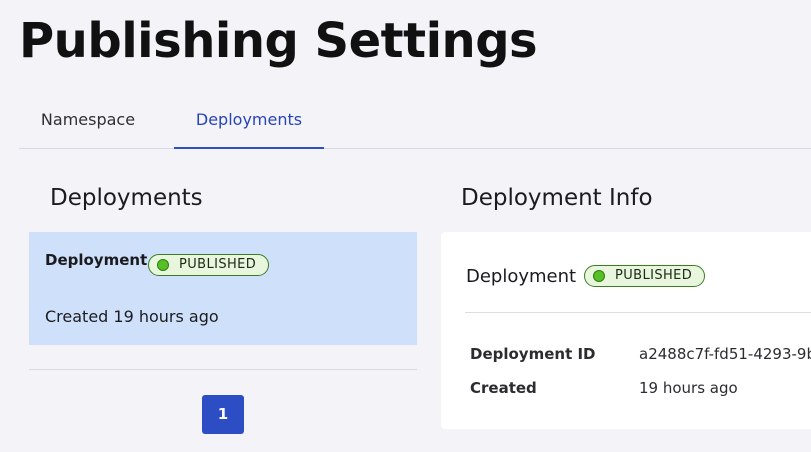 Image resolution: width=811 pixels, height=452 pixels. I want to click on info-deployment-name: Deployment, so click(521, 276).